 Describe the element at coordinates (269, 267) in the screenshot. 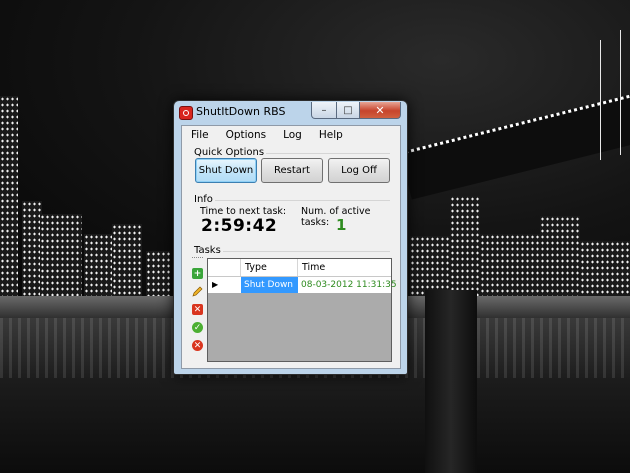

I see `column-header-type: Type` at that location.